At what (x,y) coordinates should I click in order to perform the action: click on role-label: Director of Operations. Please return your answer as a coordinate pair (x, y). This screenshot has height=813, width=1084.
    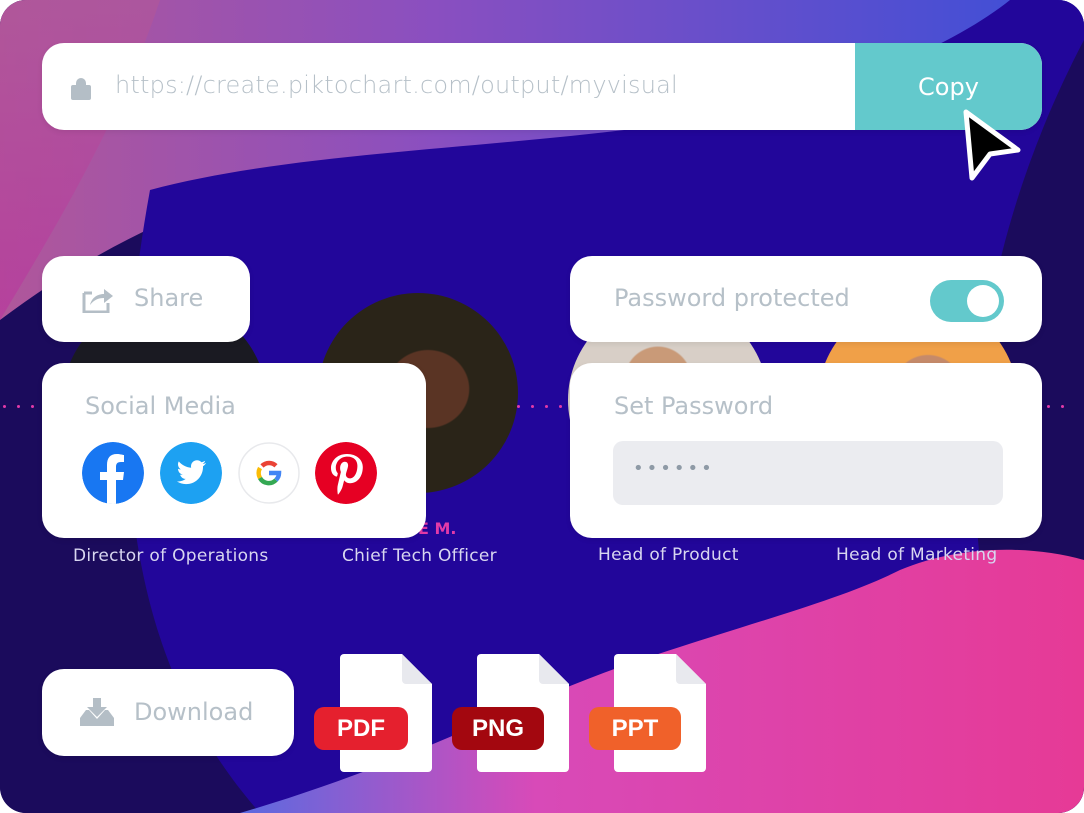
    Looking at the image, I should click on (171, 556).